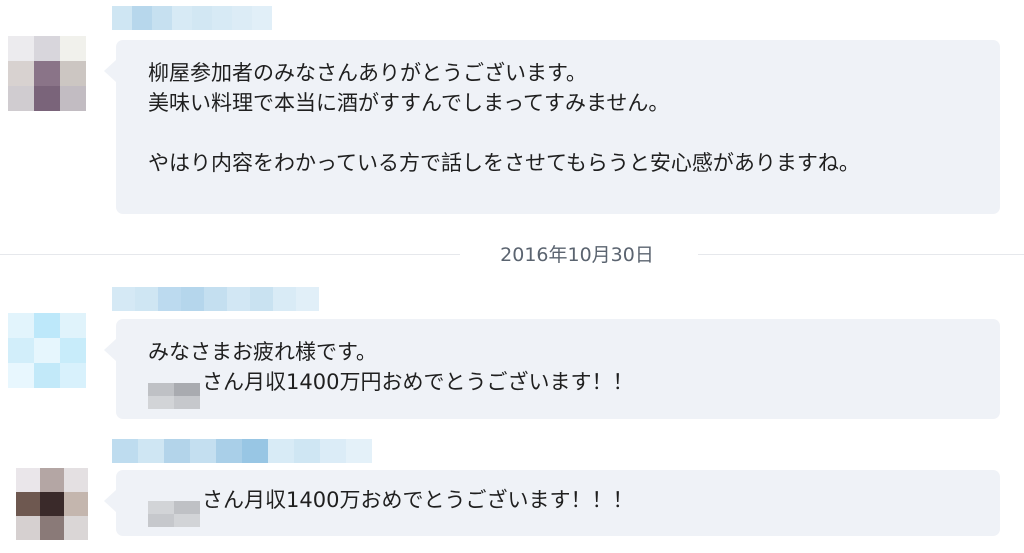  Describe the element at coordinates (409, 103) in the screenshot. I see `message-line: 美味い料理で本当に酒がすすんでしまってすみません。` at that location.